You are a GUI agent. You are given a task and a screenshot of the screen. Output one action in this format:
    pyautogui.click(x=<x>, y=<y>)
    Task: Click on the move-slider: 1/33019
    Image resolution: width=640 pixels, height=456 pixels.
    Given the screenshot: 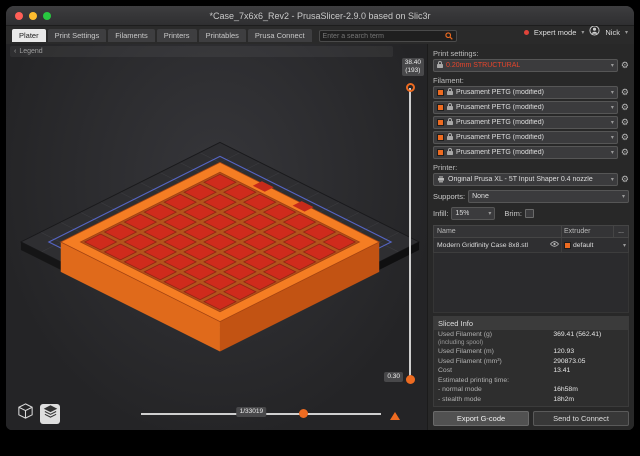 What is the action you would take?
    pyautogui.click(x=261, y=413)
    